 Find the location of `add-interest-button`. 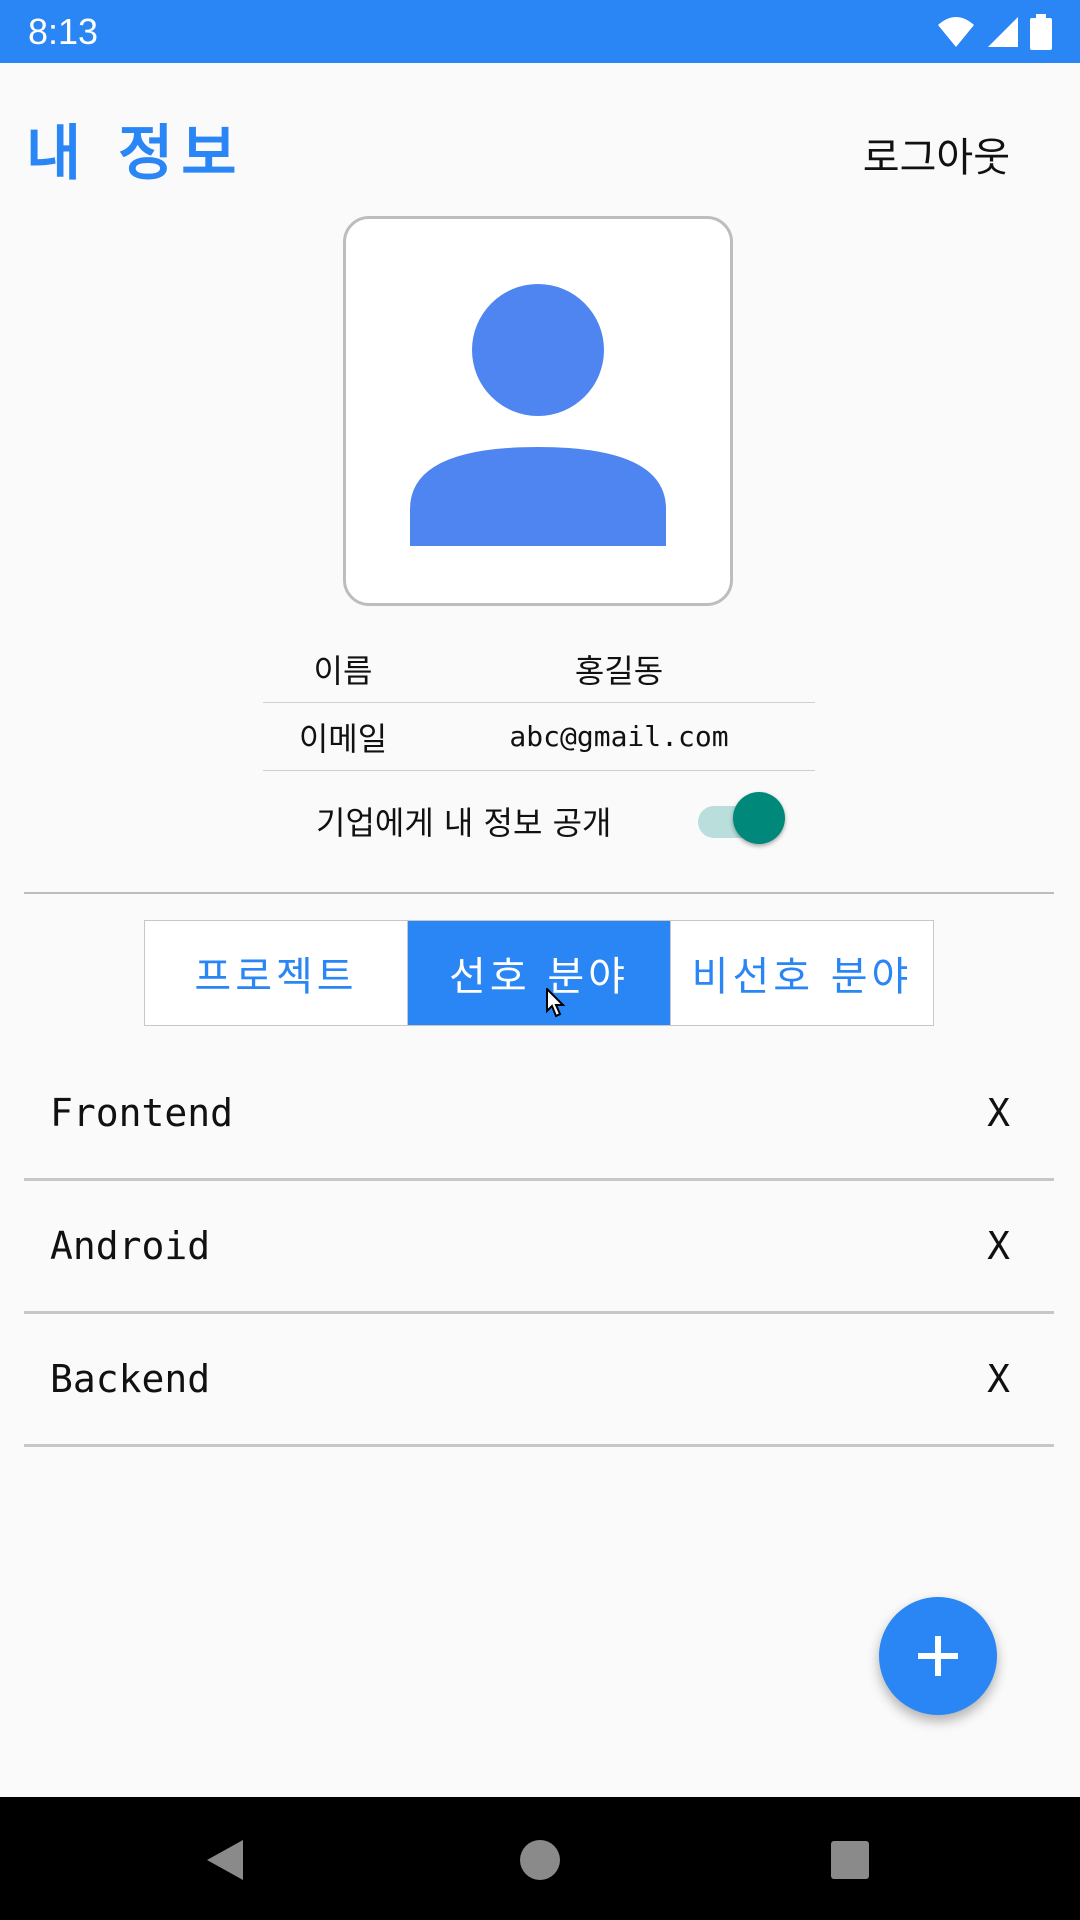

add-interest-button is located at coordinates (938, 1656).